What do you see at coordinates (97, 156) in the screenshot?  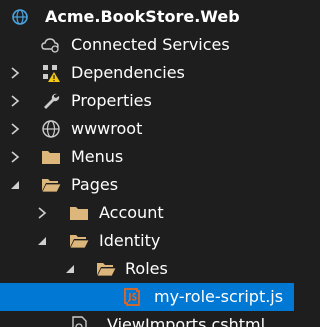 I see `tree-item-label: Menus` at bounding box center [97, 156].